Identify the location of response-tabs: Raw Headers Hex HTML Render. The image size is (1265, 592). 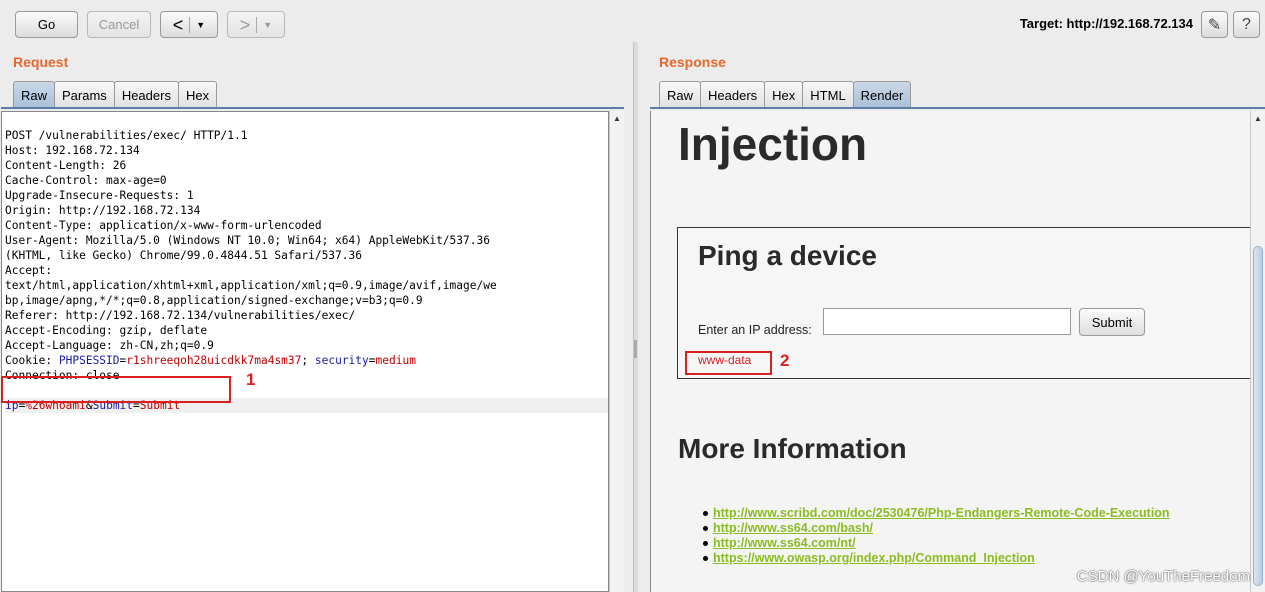
(785, 94).